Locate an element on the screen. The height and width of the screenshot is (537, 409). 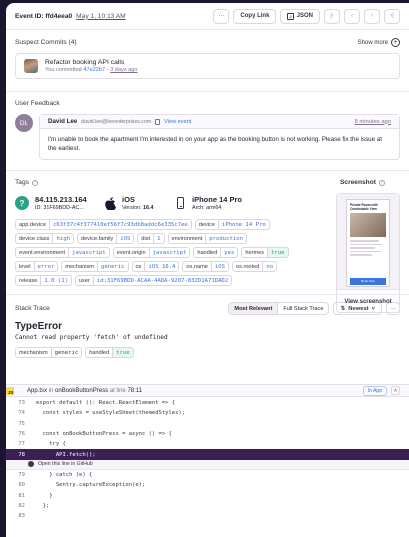
last-icon: ›| is located at coordinates (392, 16).